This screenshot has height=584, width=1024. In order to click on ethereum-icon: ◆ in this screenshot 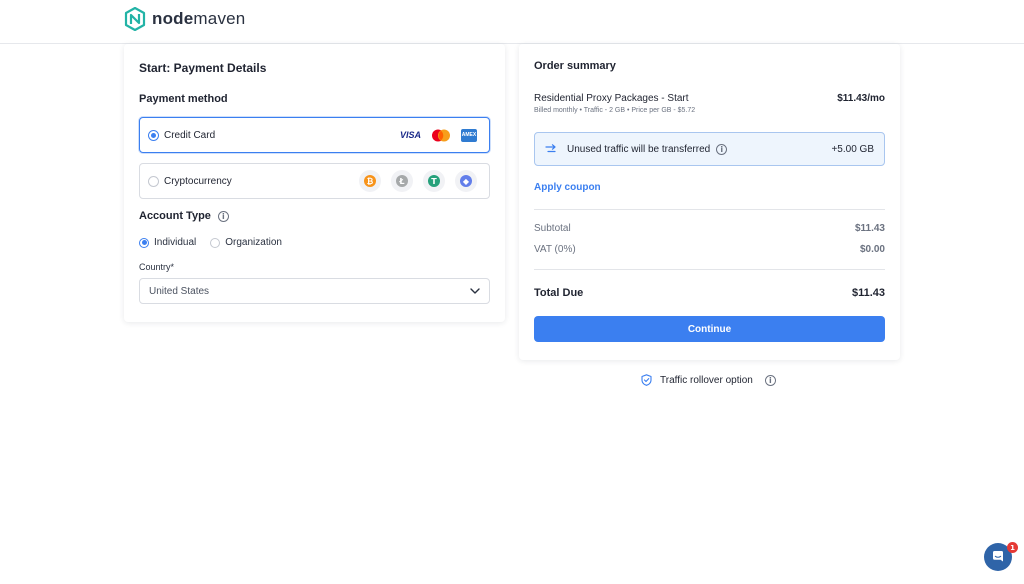, I will do `click(466, 181)`.